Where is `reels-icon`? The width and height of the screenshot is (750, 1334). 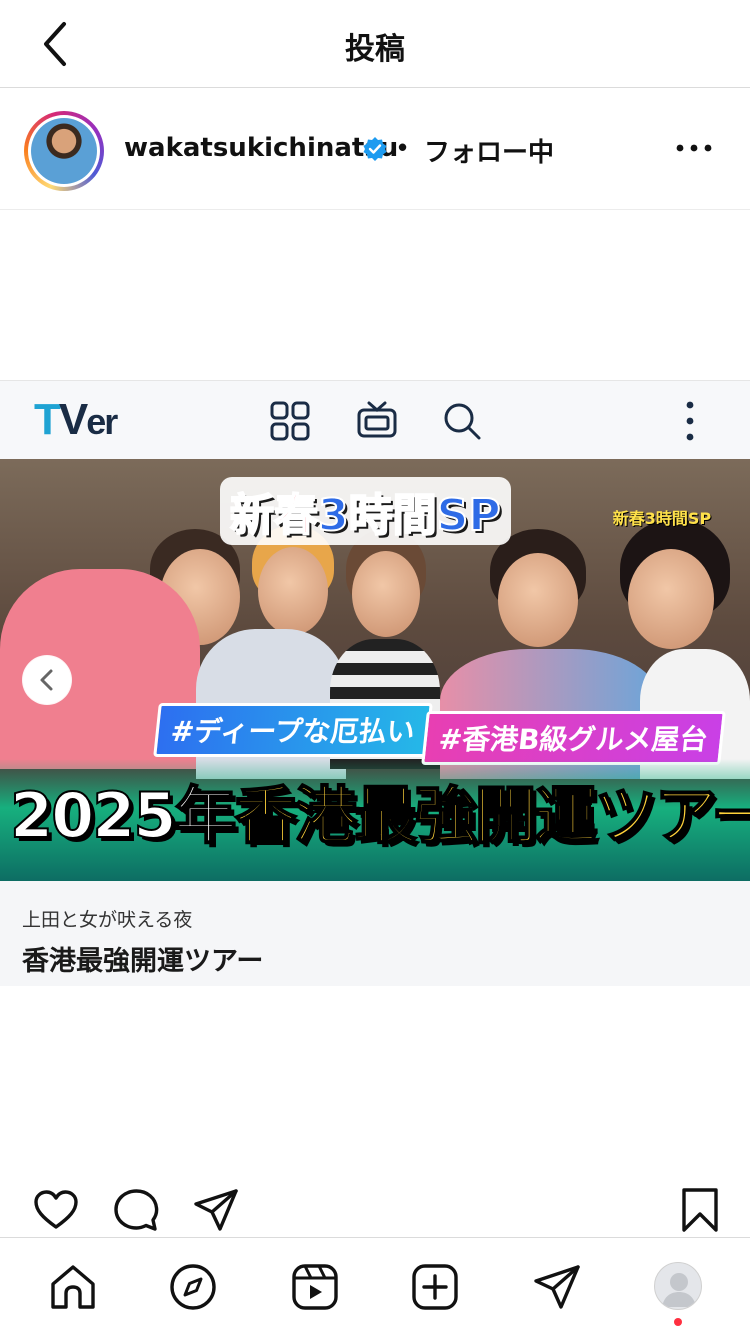
reels-icon is located at coordinates (315, 1287).